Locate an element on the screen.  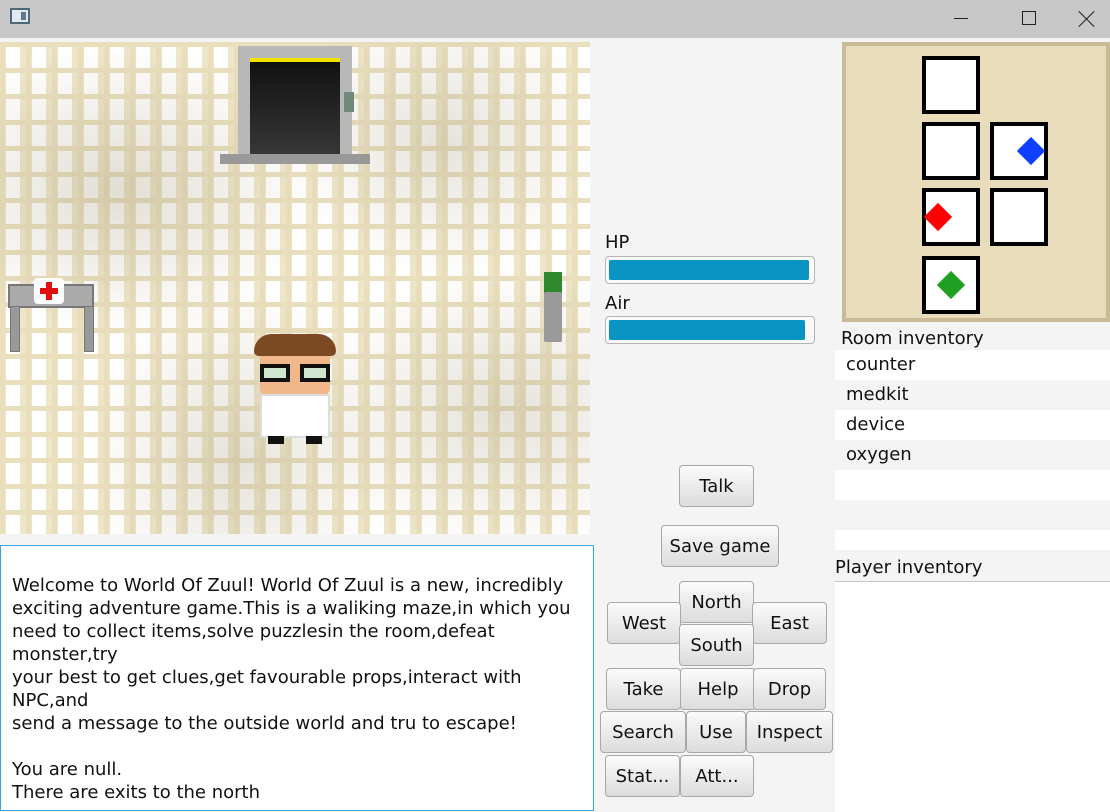
oxygen-tank-sprite is located at coordinates (553, 307).